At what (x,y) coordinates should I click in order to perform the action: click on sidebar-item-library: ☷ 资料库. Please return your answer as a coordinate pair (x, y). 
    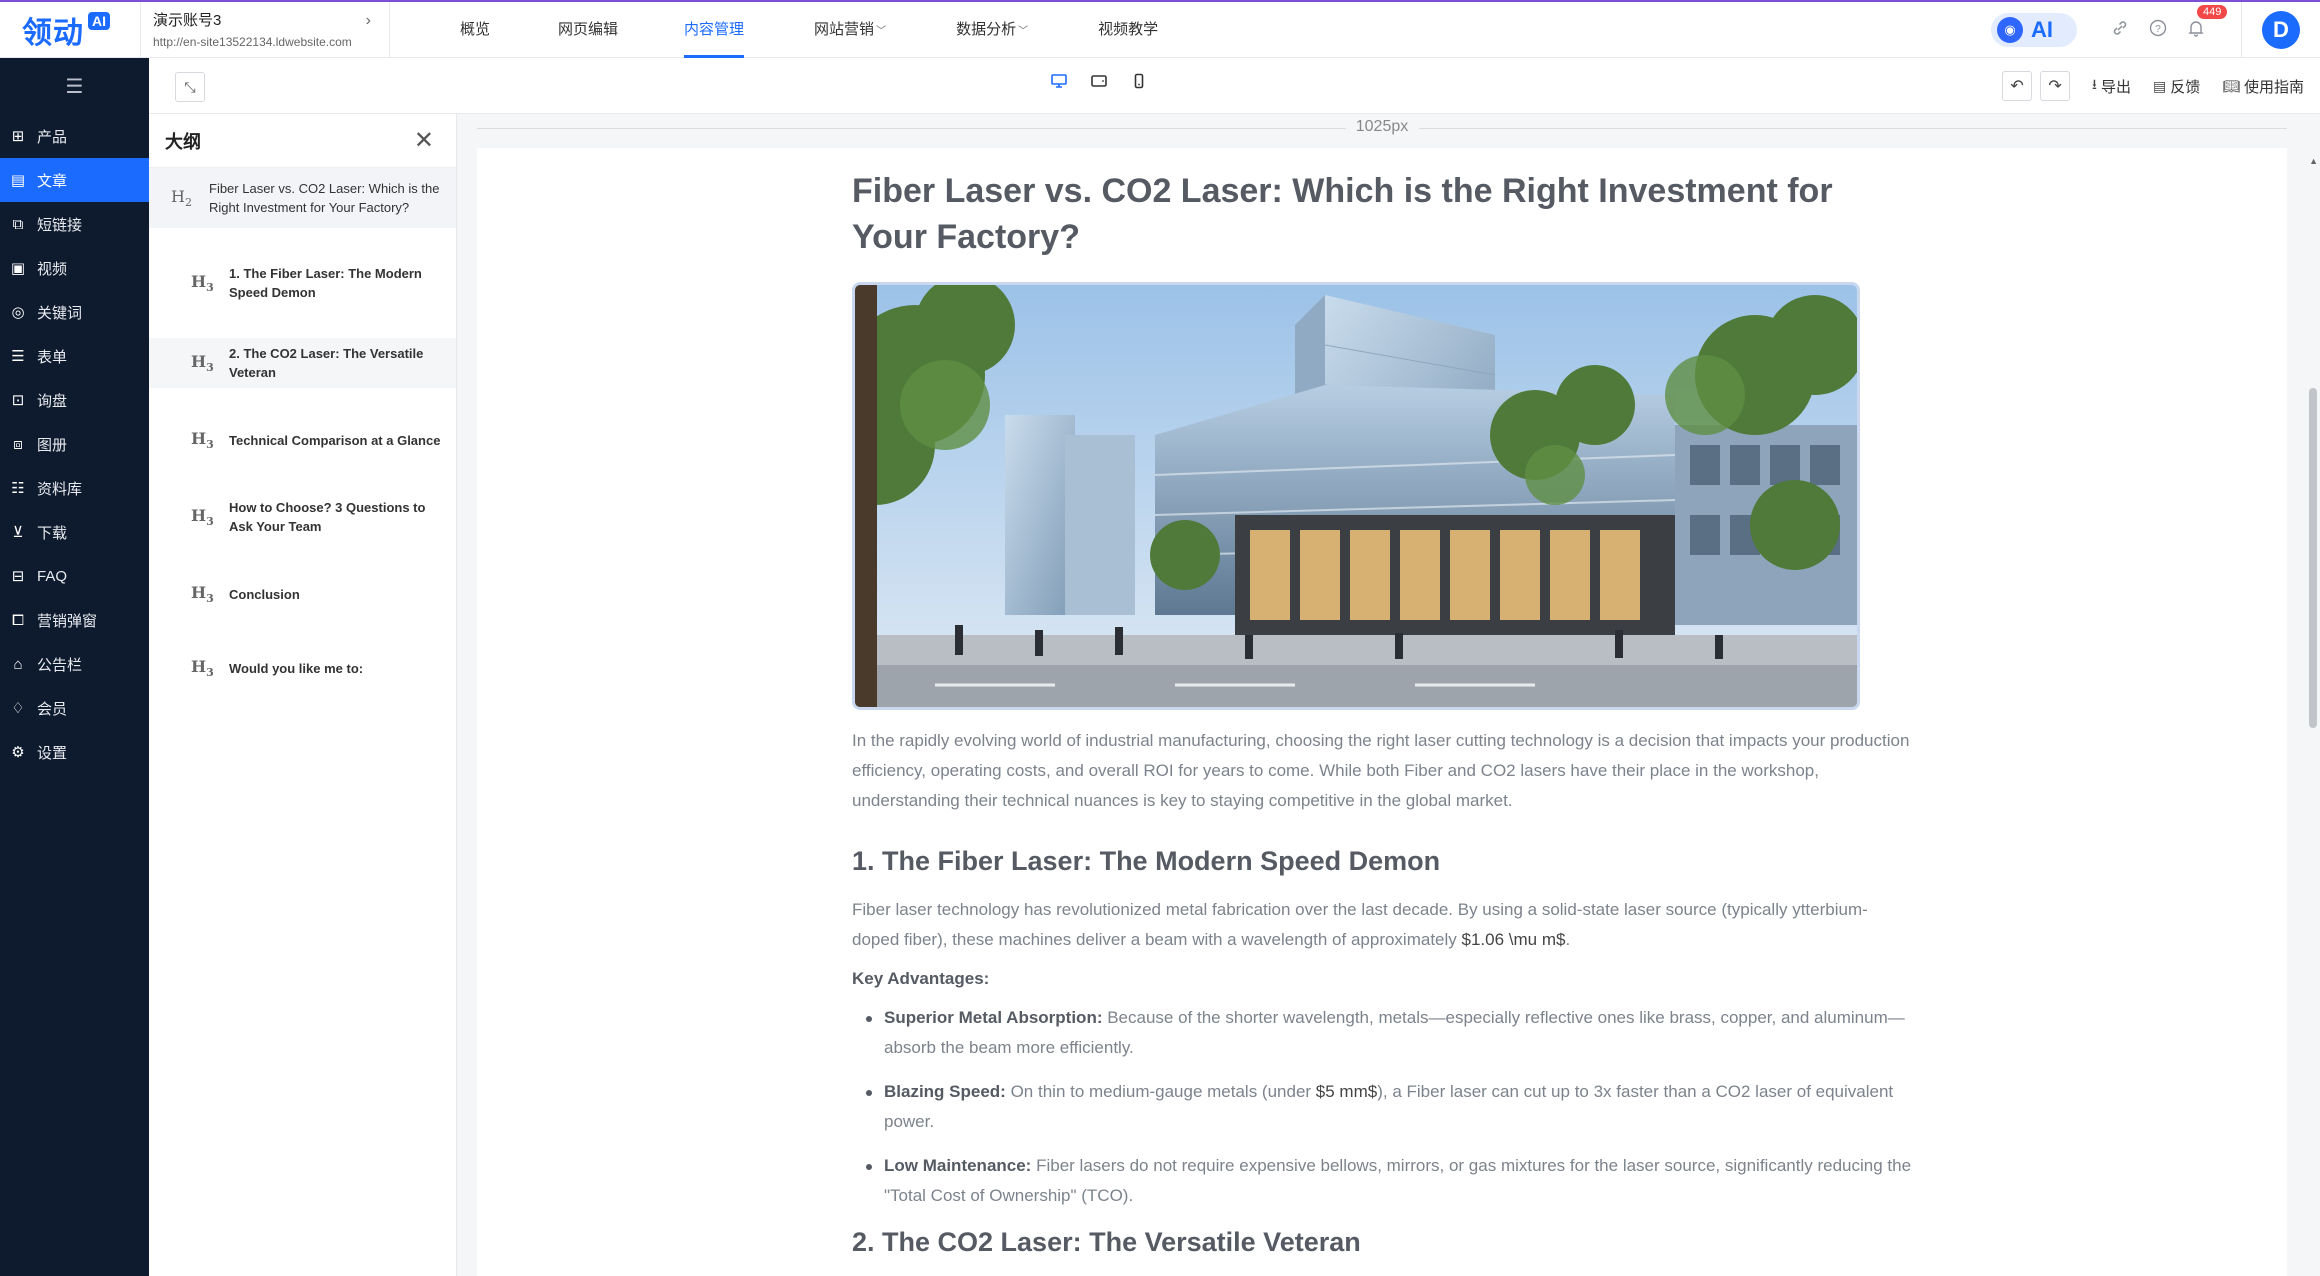
    Looking at the image, I should click on (74, 488).